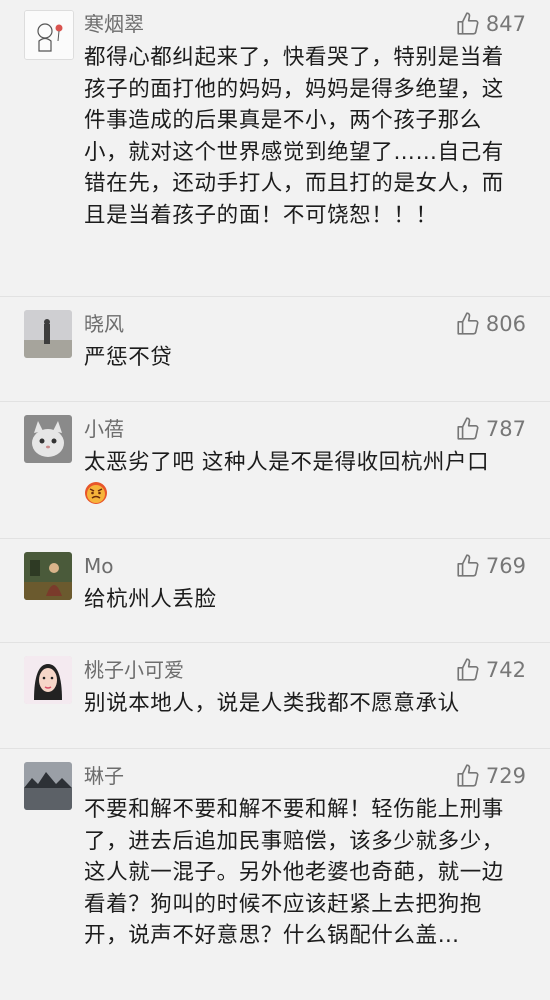  What do you see at coordinates (505, 24) in the screenshot?
I see `like-count: 847` at bounding box center [505, 24].